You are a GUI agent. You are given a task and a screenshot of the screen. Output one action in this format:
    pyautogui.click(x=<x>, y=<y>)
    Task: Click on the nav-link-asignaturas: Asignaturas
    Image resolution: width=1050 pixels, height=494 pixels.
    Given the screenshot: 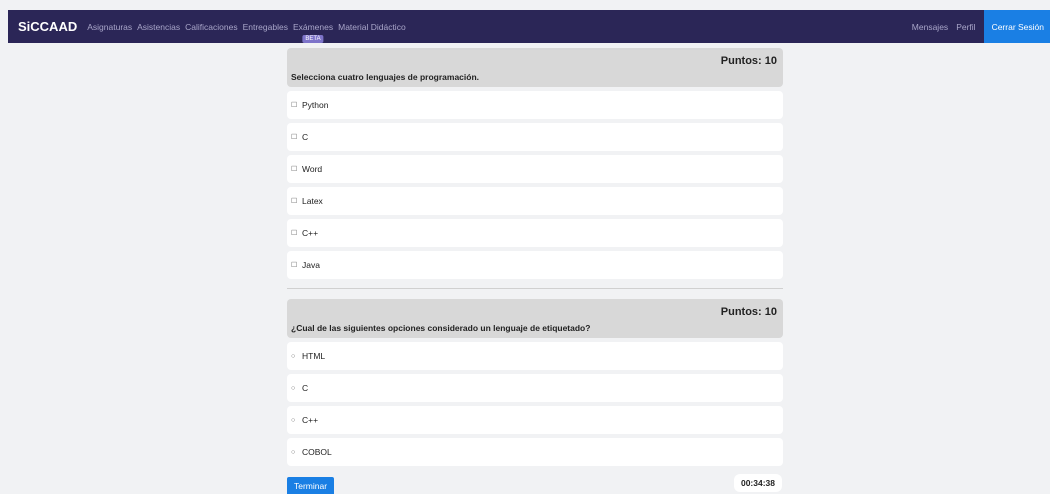 What is the action you would take?
    pyautogui.click(x=109, y=27)
    